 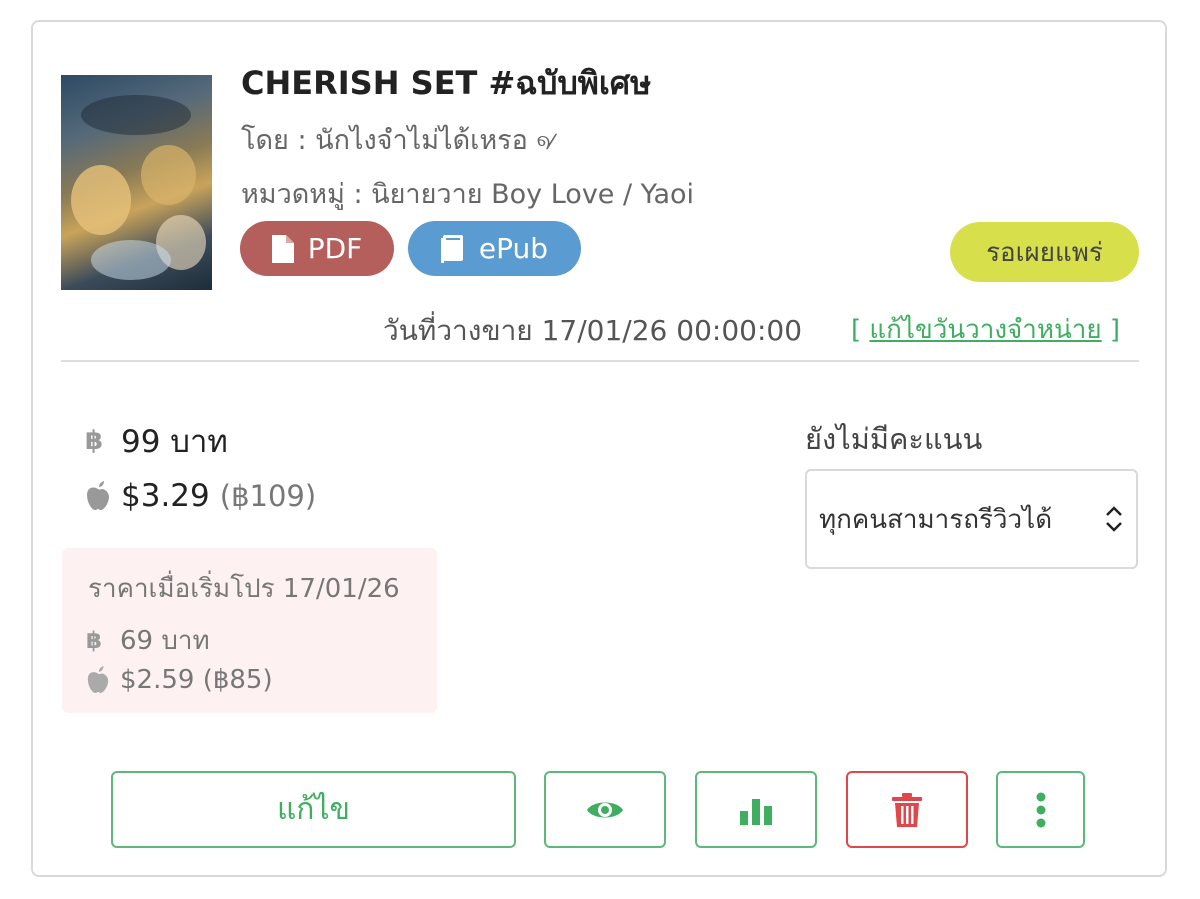 I want to click on delete-button, so click(x=907, y=809).